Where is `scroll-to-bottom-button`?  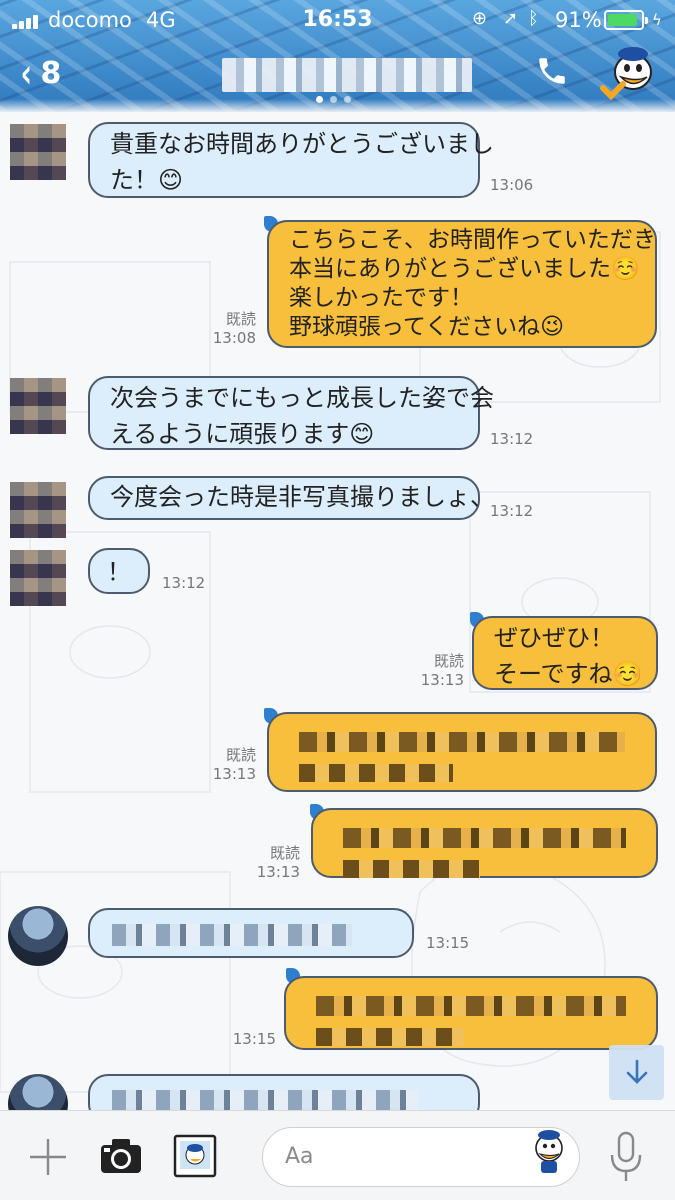 scroll-to-bottom-button is located at coordinates (636, 1072).